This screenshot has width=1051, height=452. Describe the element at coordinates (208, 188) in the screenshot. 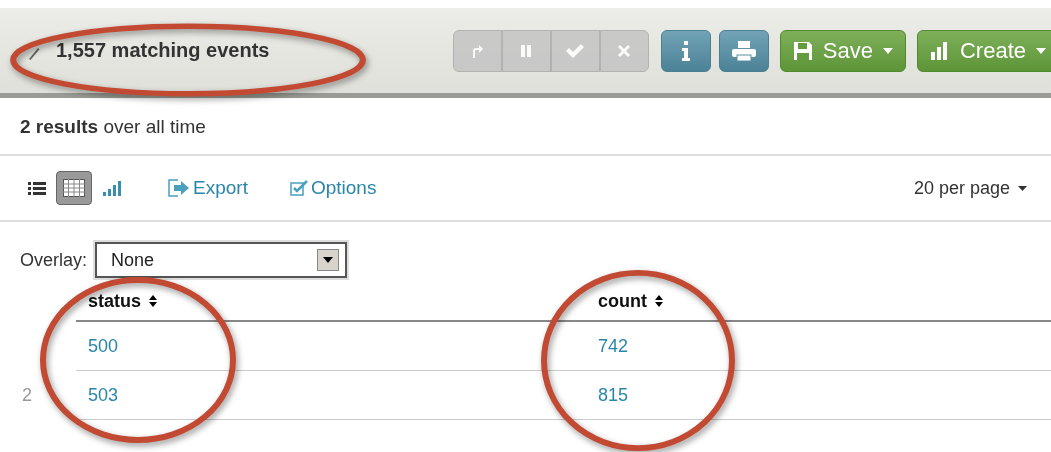

I see `export-link: Export` at that location.